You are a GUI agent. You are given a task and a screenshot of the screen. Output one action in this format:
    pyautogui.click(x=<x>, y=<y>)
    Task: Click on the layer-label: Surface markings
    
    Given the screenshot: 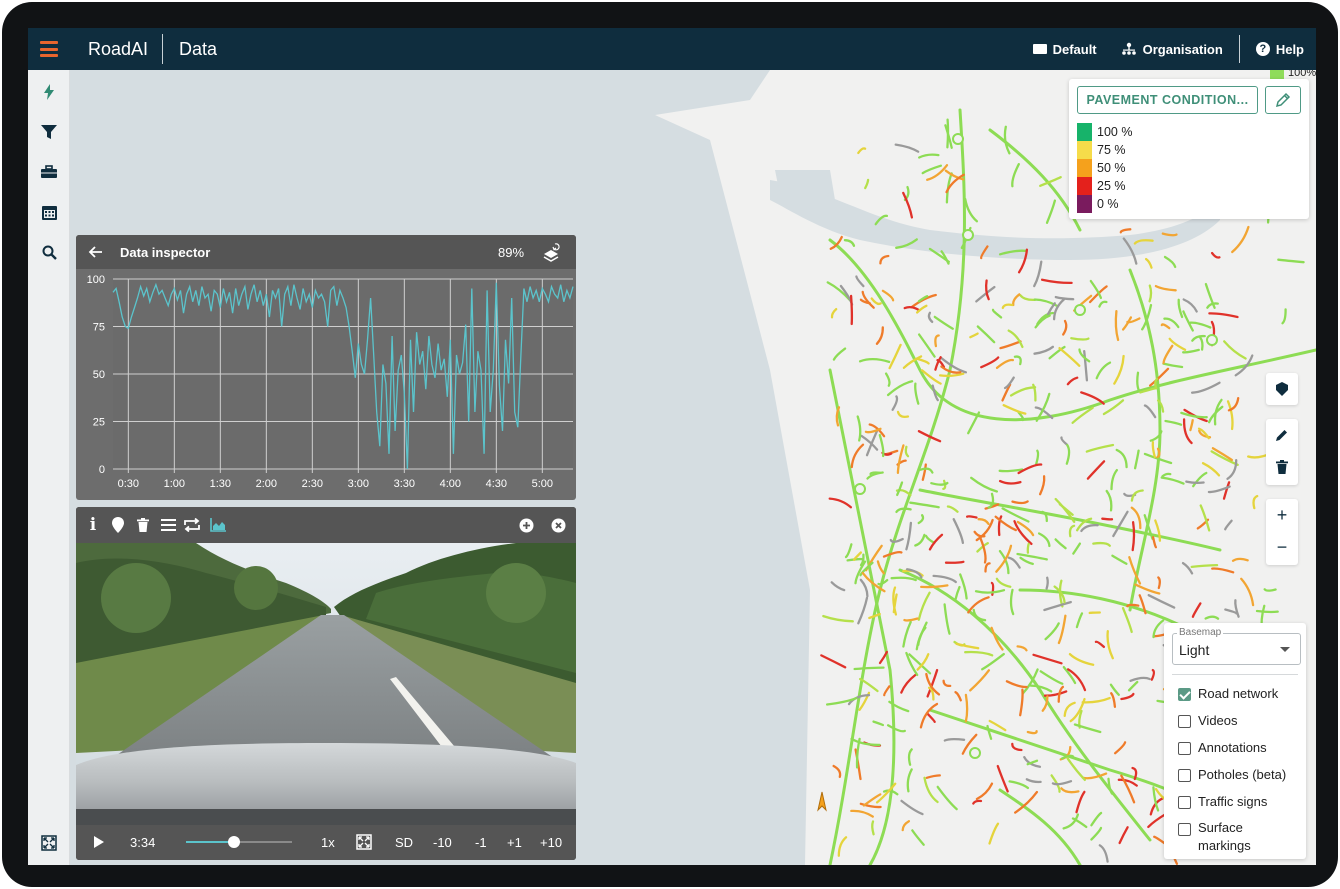 What is the action you would take?
    pyautogui.click(x=1224, y=836)
    